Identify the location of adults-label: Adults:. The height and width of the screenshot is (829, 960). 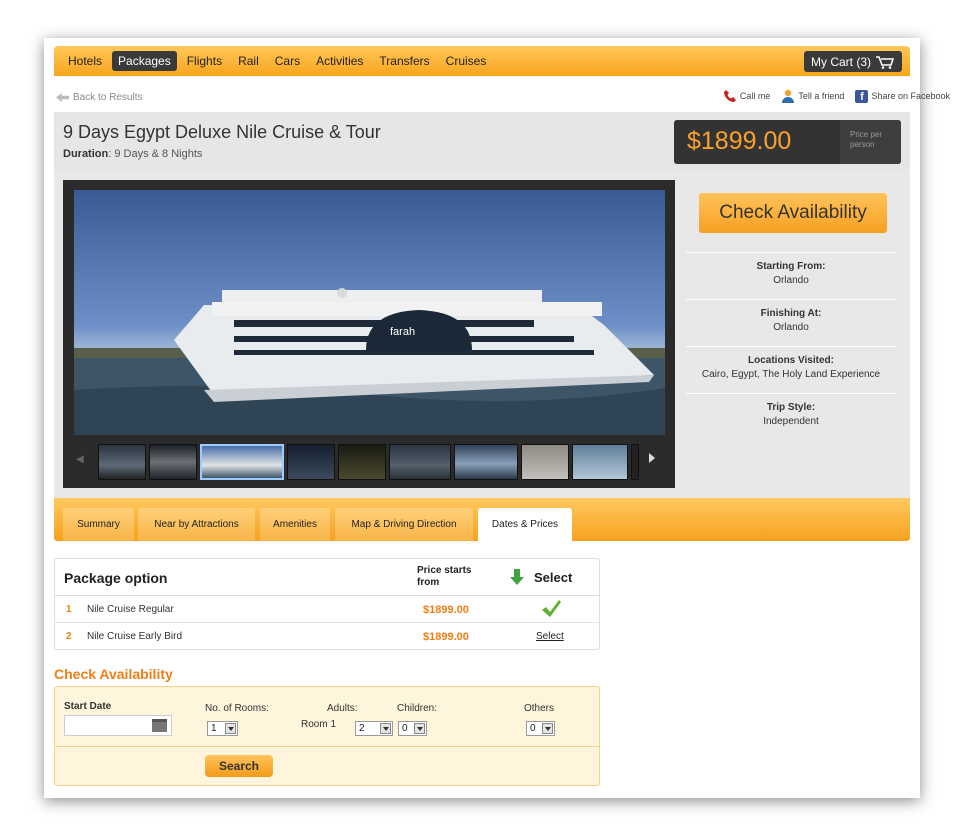
(342, 708).